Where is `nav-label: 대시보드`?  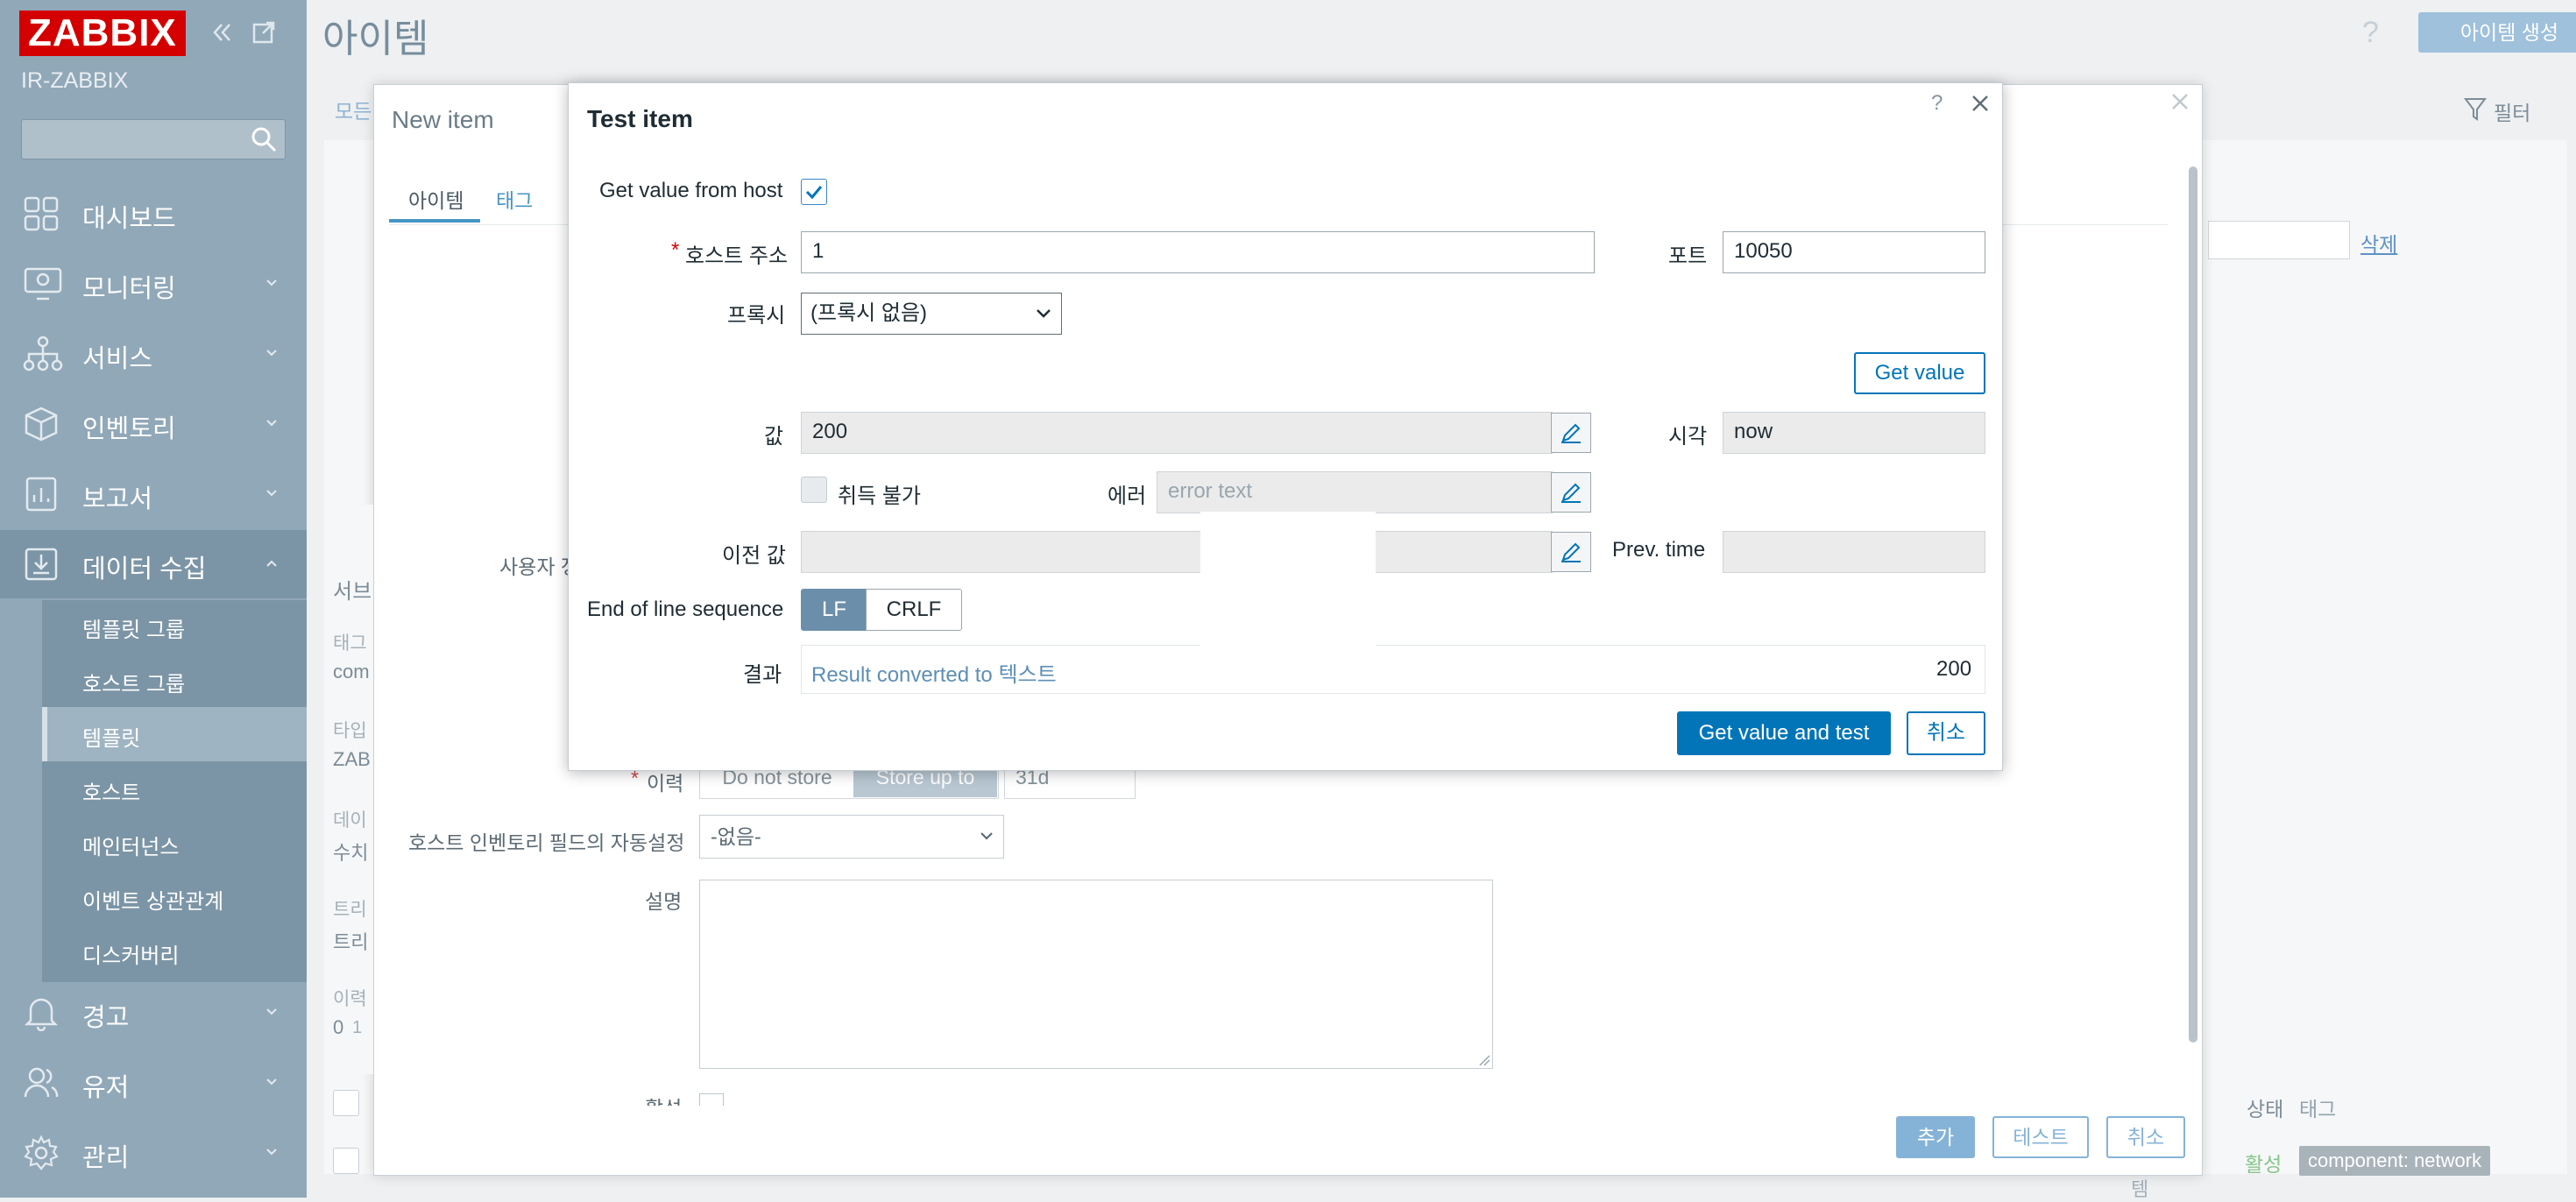
nav-label: 대시보드 is located at coordinates (129, 219).